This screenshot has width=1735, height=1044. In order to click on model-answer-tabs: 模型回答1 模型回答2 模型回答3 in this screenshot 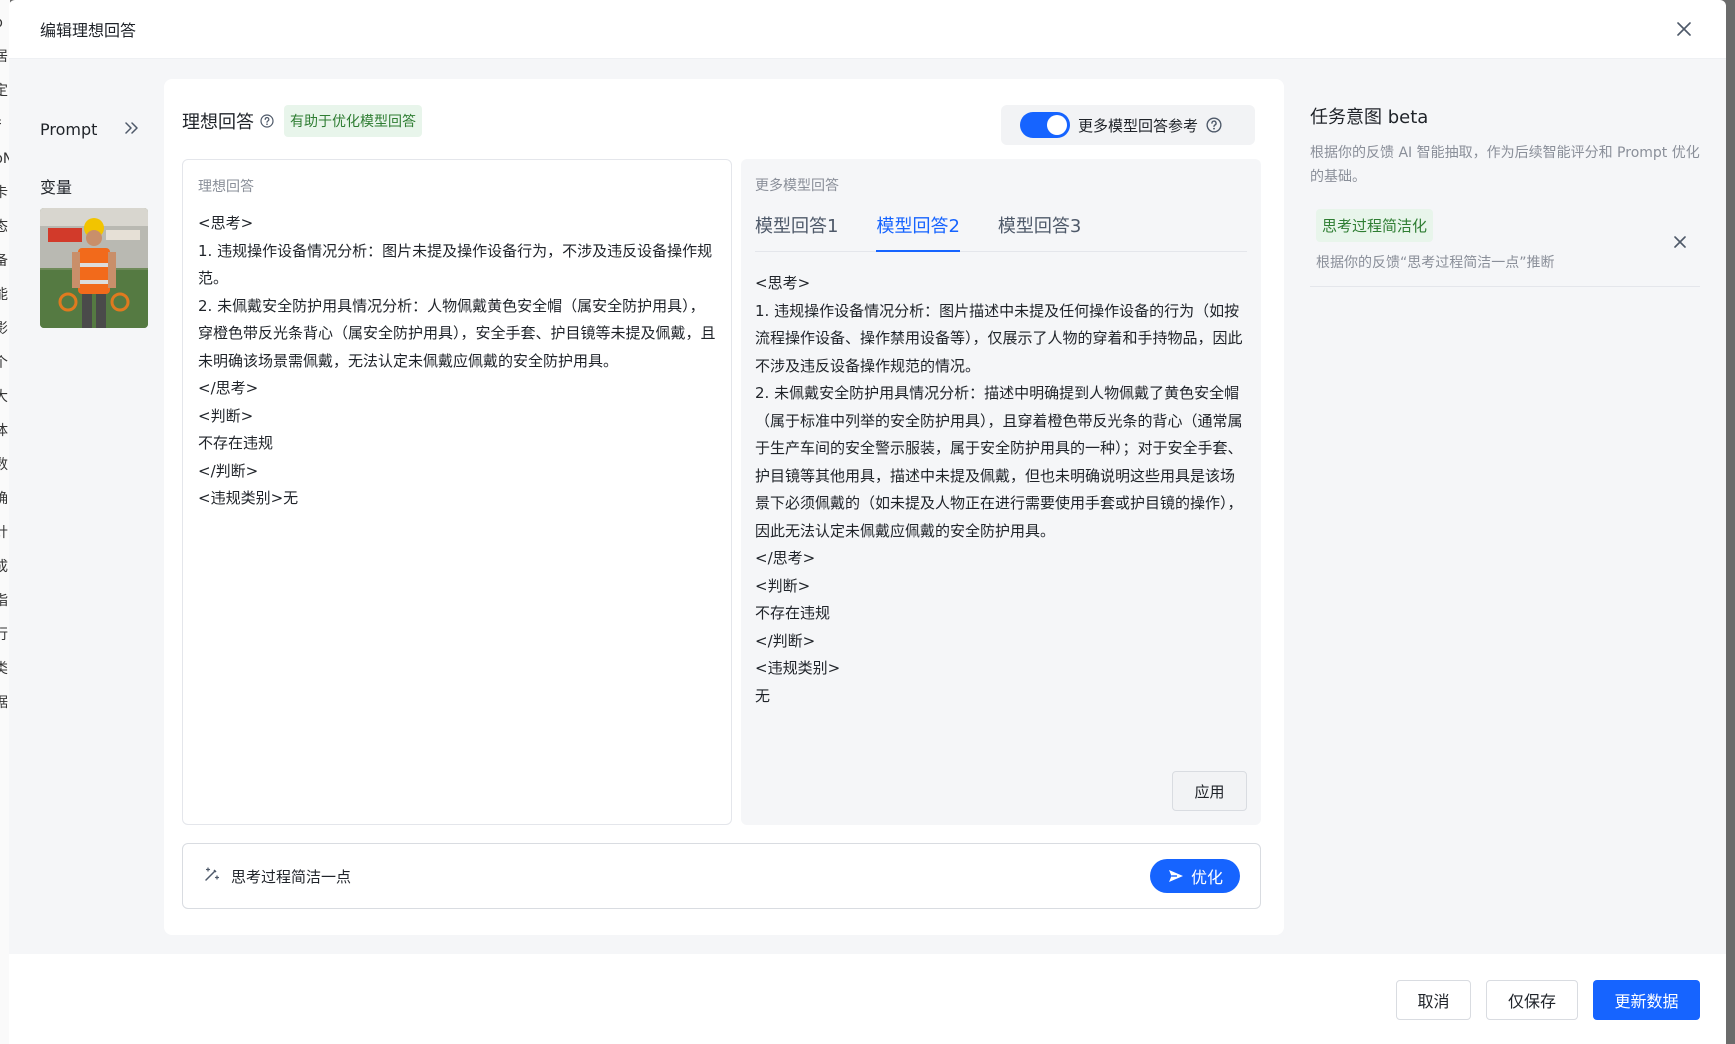, I will do `click(1001, 231)`.